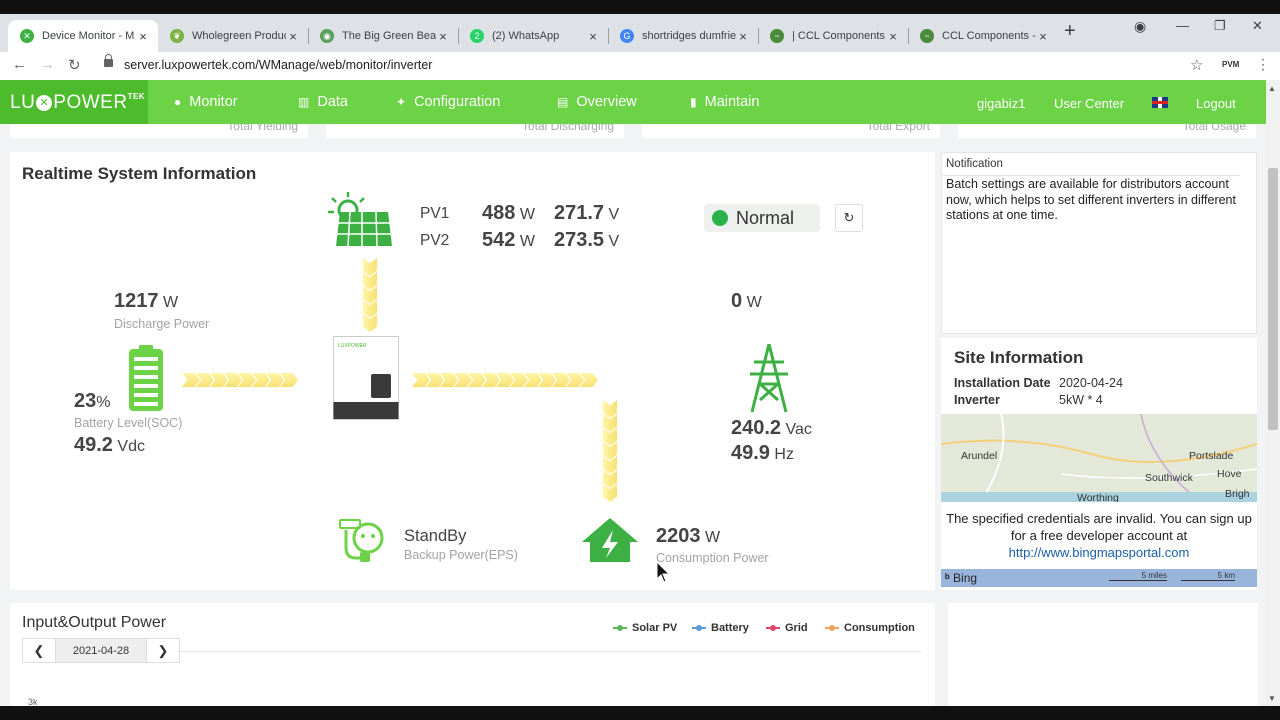  I want to click on data-icon: ▥, so click(304, 102).